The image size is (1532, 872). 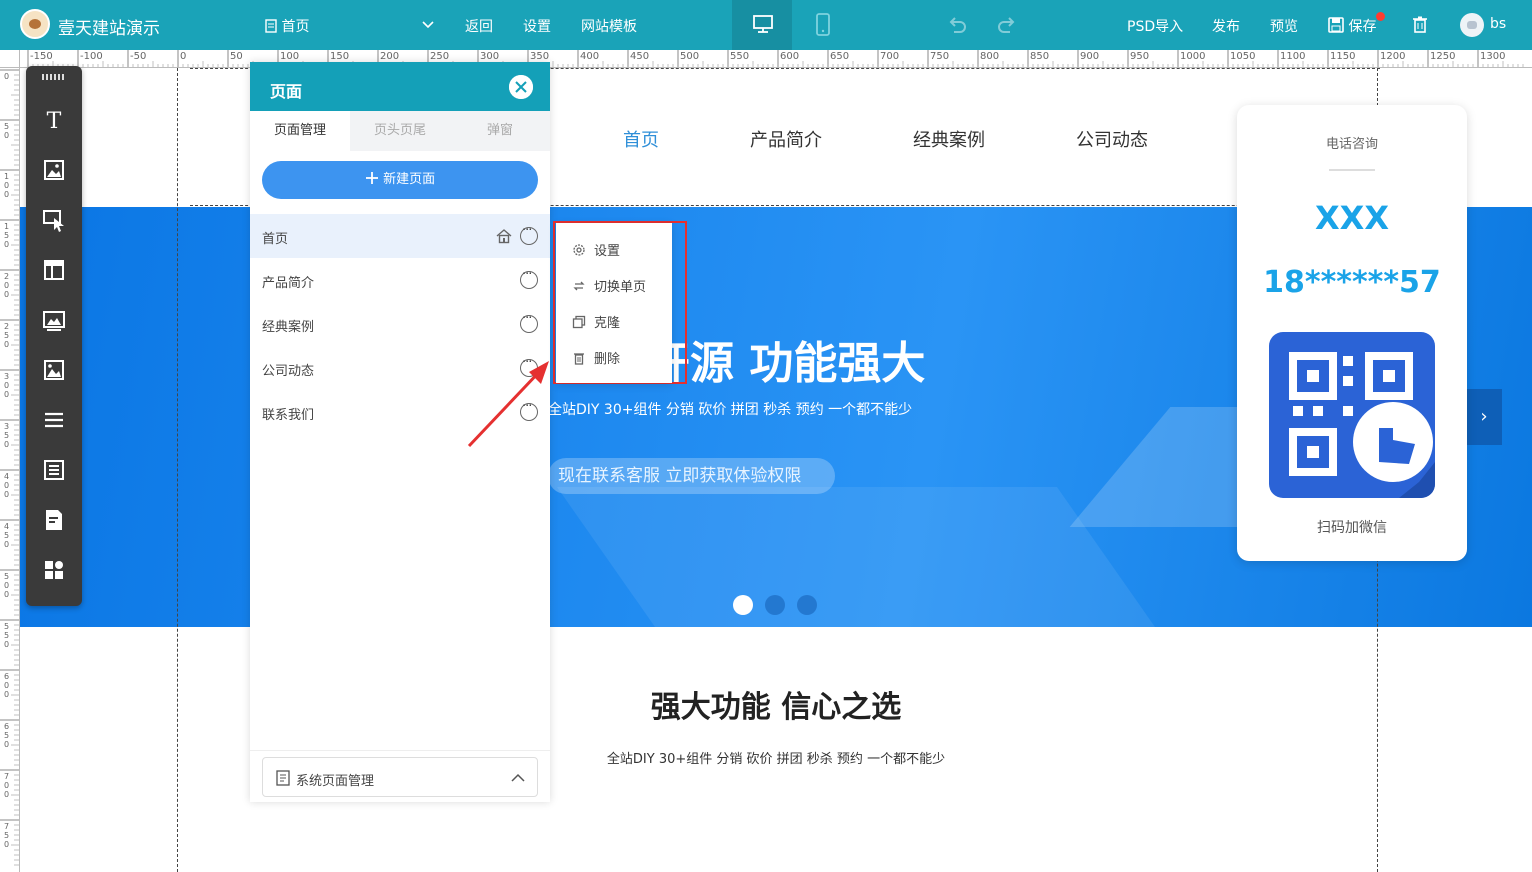 What do you see at coordinates (6, 826) in the screenshot?
I see `ruler-label: 7` at bounding box center [6, 826].